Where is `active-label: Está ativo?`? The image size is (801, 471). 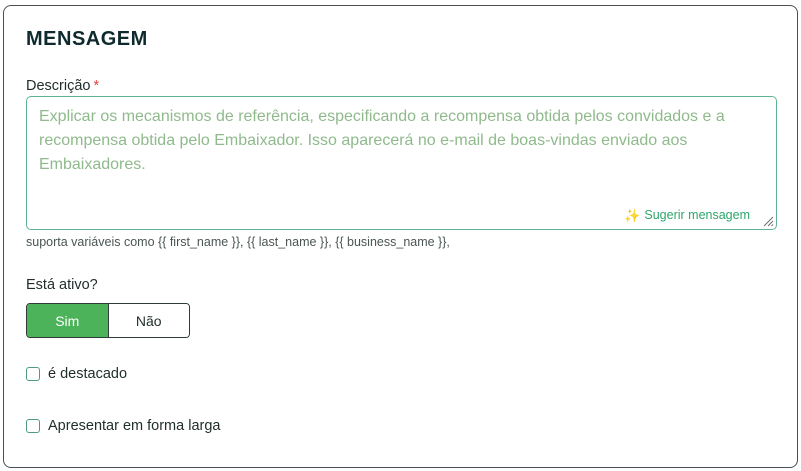
active-label: Está ativo? is located at coordinates (62, 285).